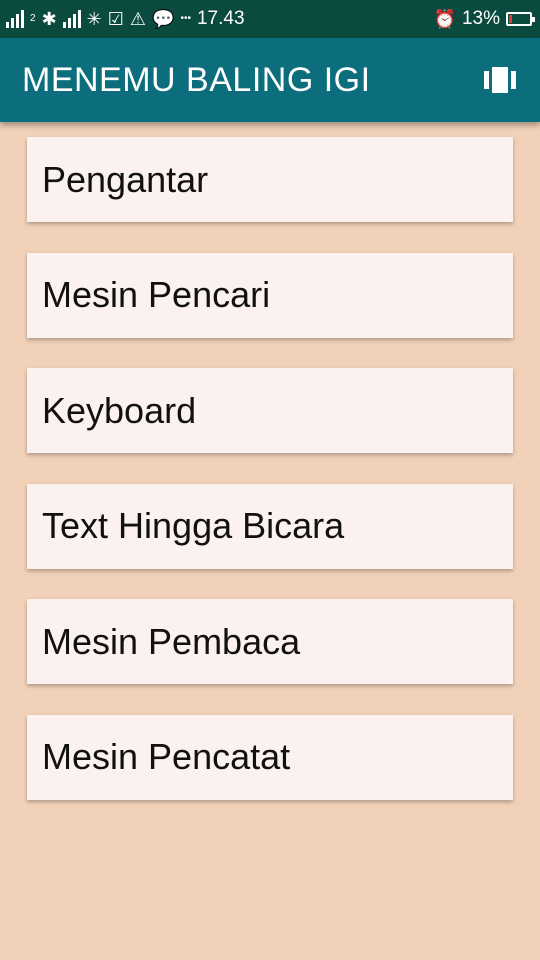 This screenshot has width=540, height=960. Describe the element at coordinates (185, 18) in the screenshot. I see `more-notifications-icon: •••` at that location.